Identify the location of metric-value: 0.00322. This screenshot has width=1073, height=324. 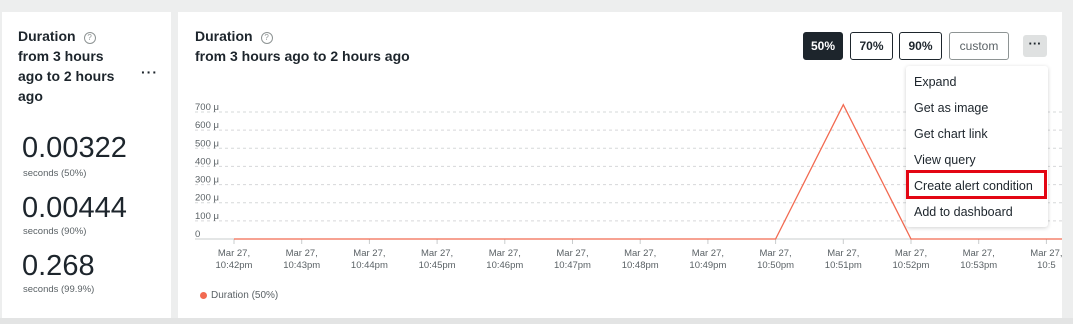
(74, 148).